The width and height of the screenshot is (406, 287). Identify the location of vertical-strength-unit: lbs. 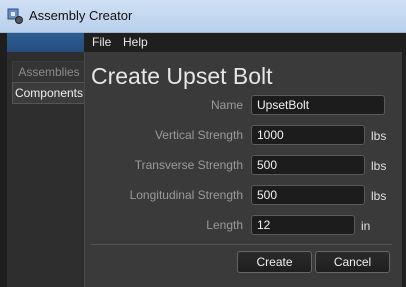
(379, 136).